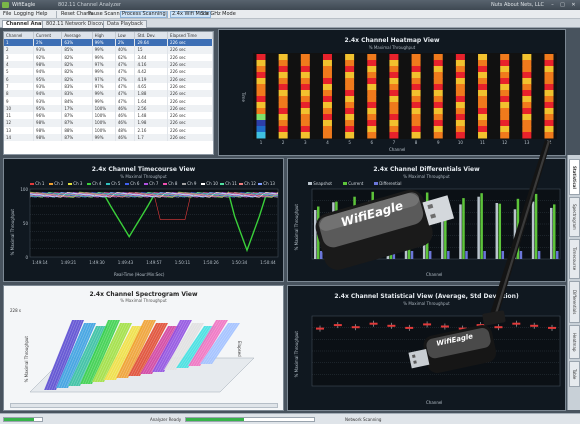  What do you see at coordinates (48, 79) in the screenshot?
I see `table-cell: 95%` at bounding box center [48, 79].